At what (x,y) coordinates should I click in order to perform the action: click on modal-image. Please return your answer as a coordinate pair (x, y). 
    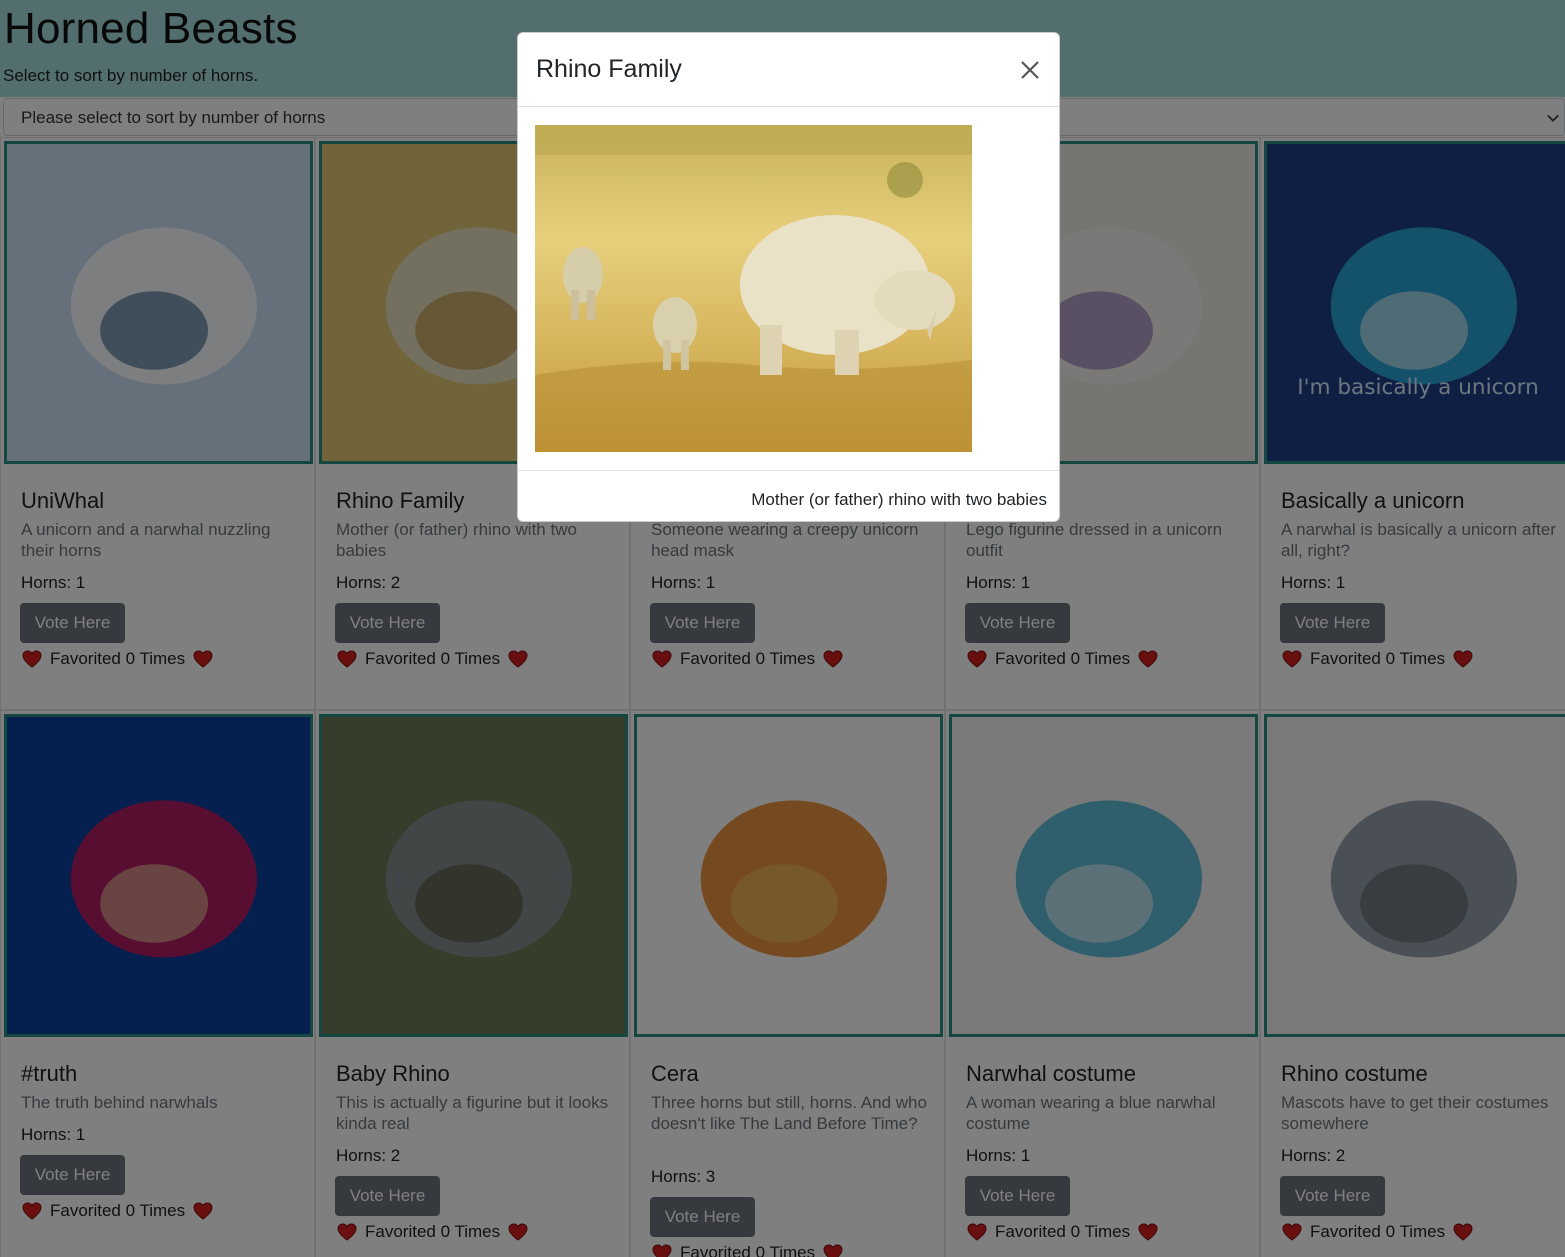
    Looking at the image, I should click on (753, 288).